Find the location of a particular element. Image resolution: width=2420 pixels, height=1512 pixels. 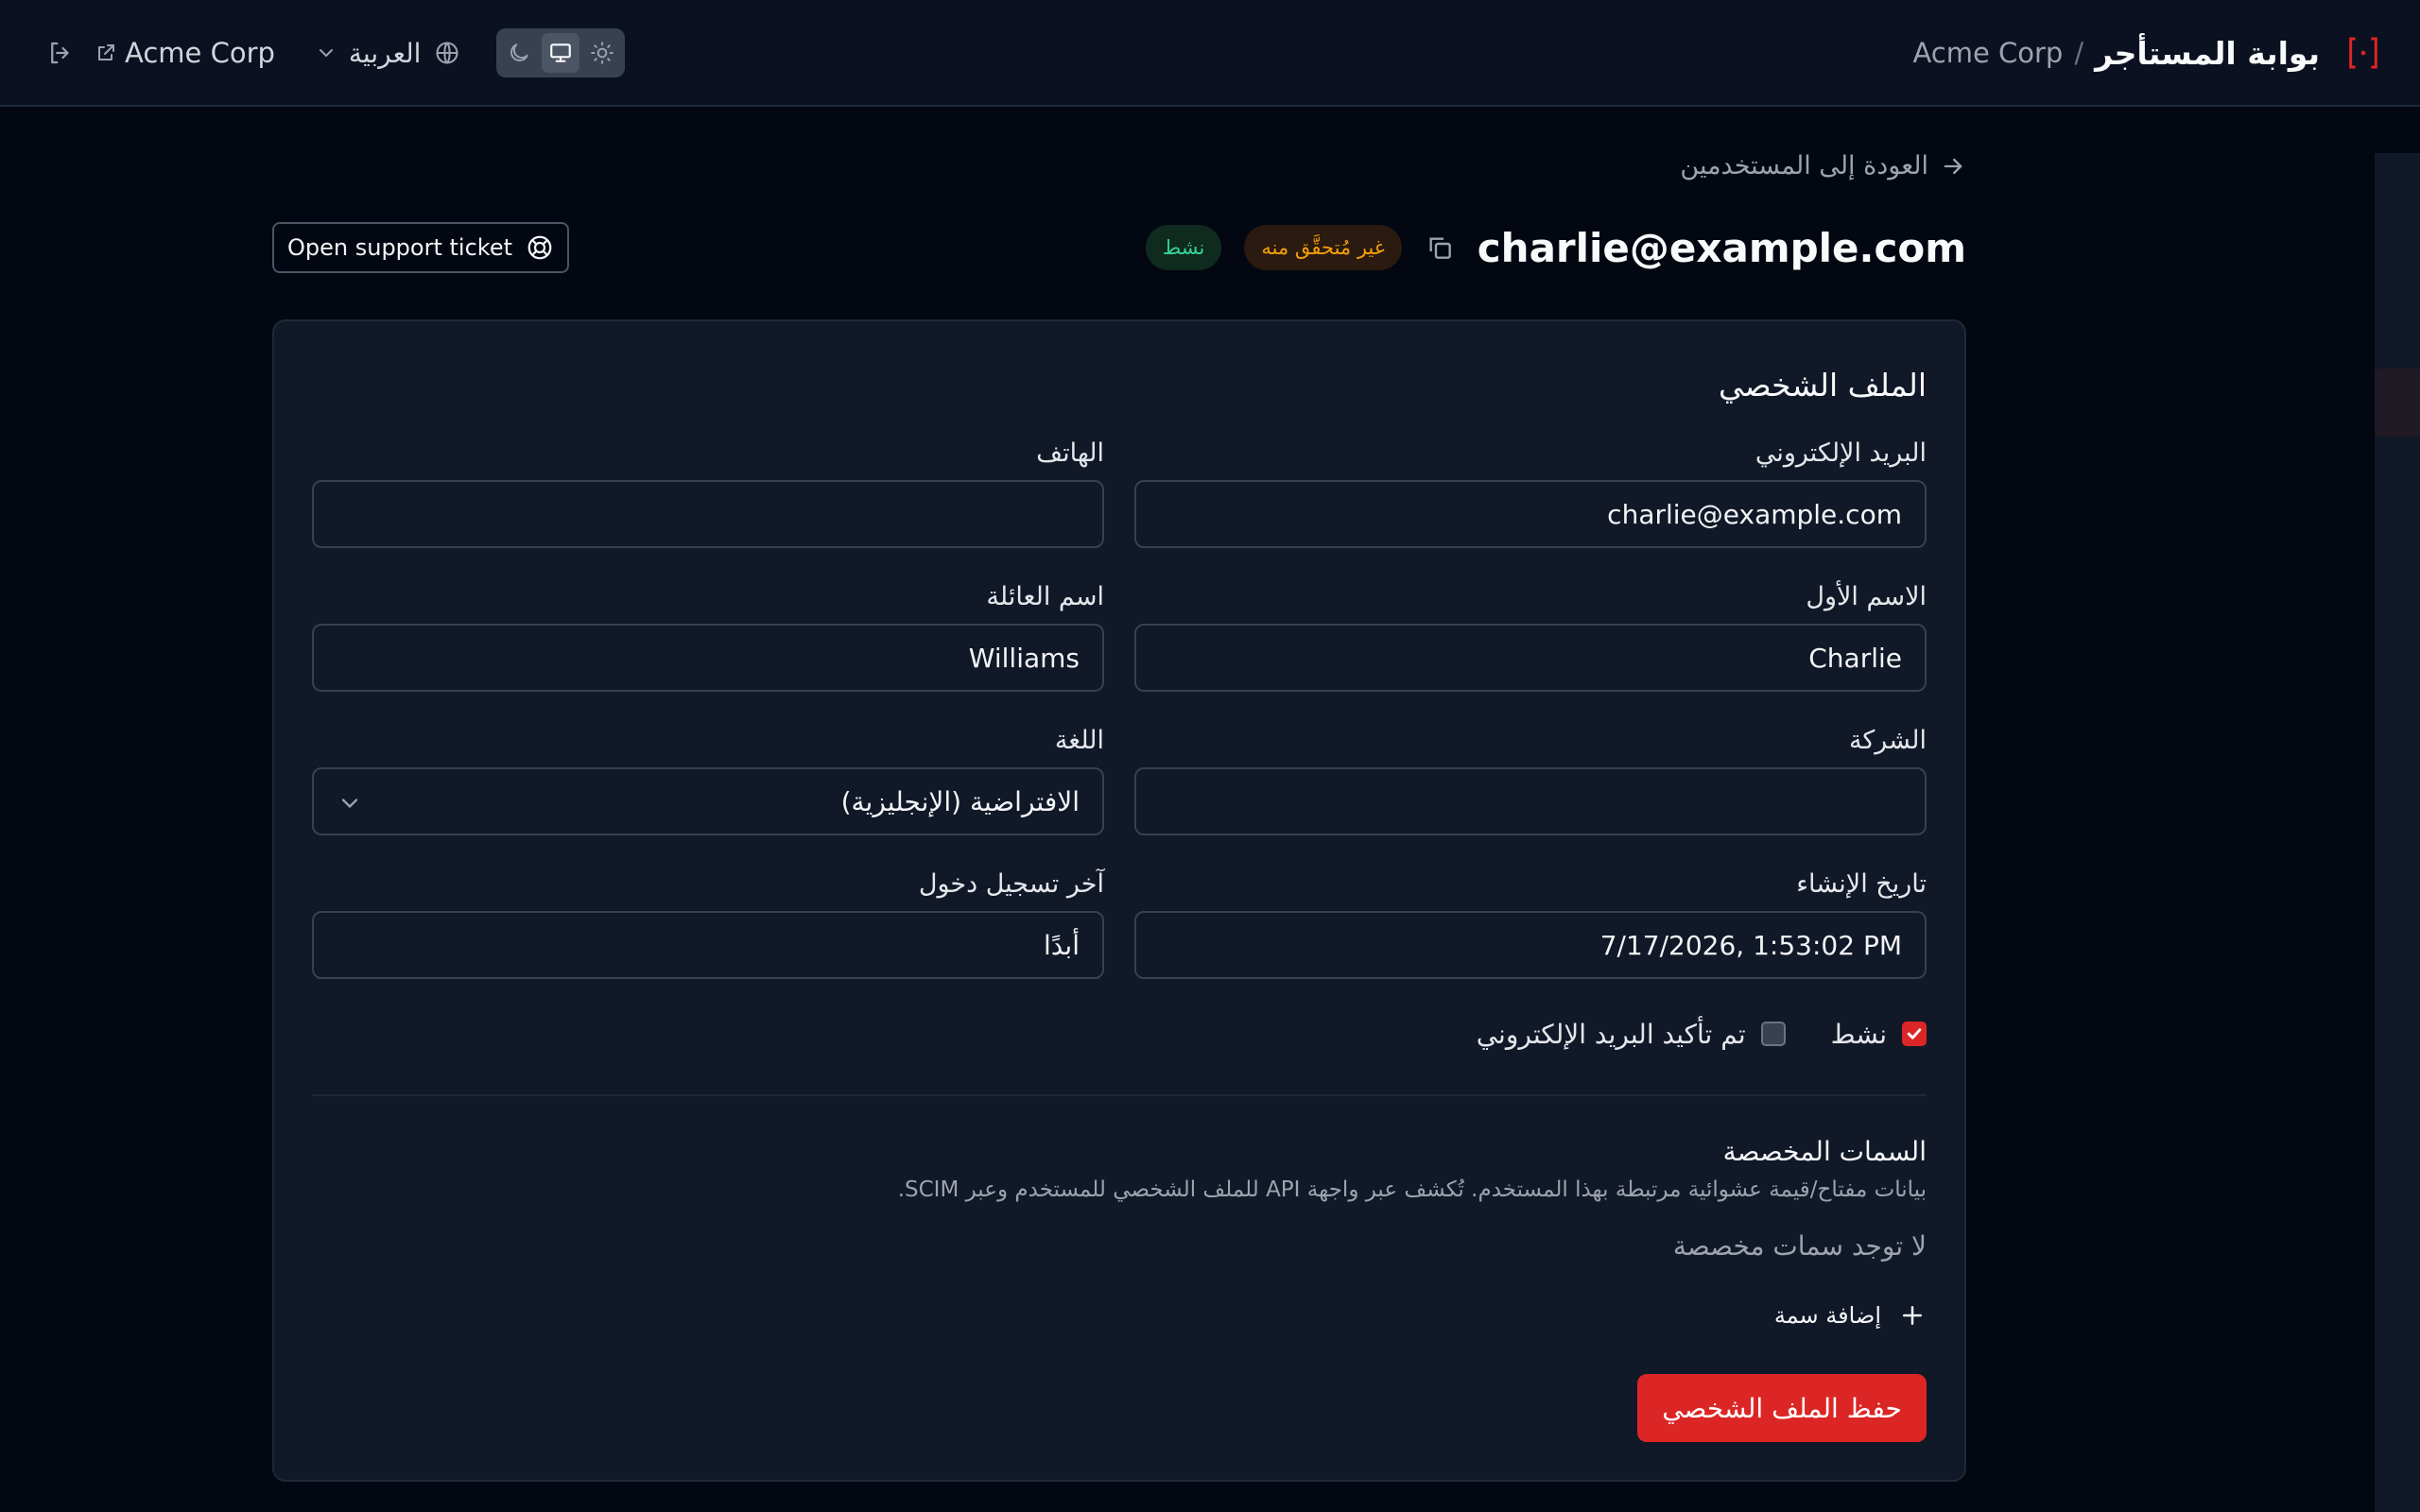

org-external-link: Acme Corp is located at coordinates (185, 53).